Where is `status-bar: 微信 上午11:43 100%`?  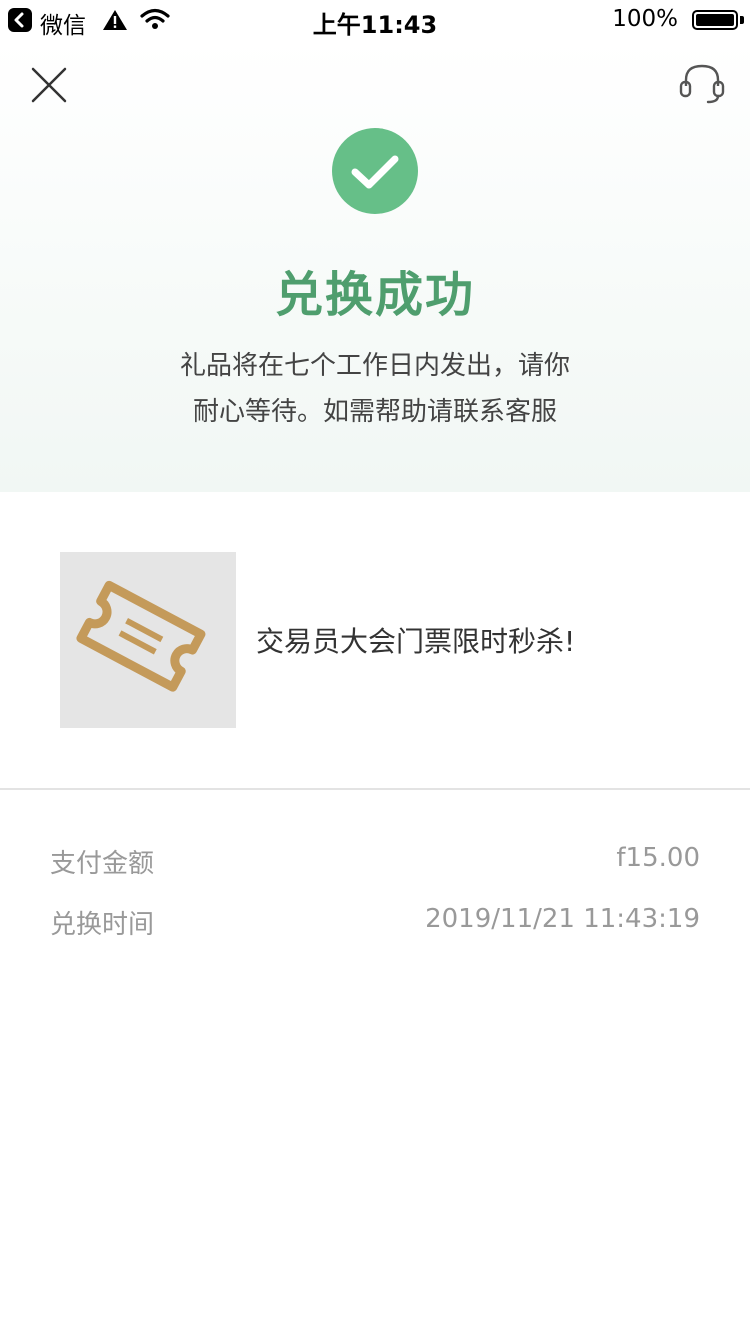 status-bar: 微信 上午11:43 100% is located at coordinates (375, 20).